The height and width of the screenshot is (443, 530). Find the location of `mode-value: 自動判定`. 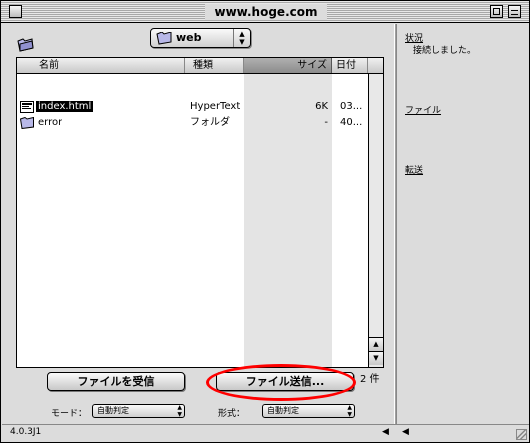

mode-value: 自動判定 is located at coordinates (113, 410).